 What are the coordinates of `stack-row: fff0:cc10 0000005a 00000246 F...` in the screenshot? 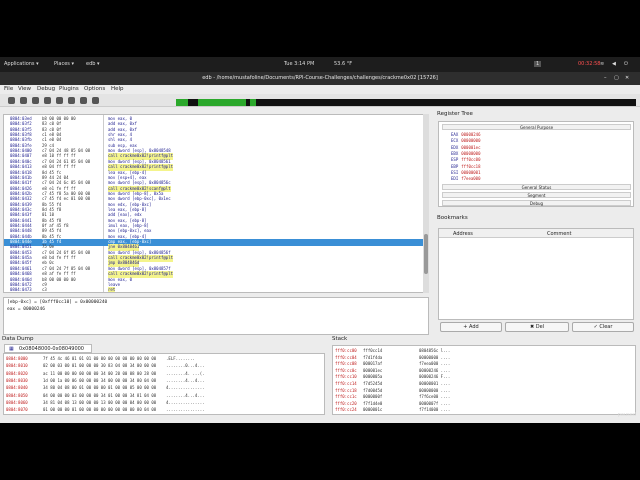 It's located at (485, 377).